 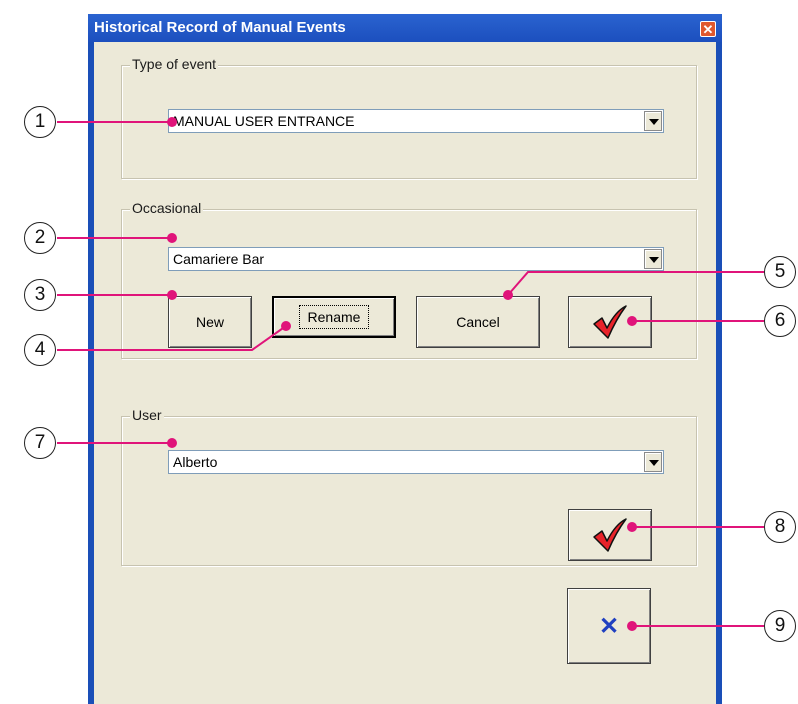 I want to click on callout-7: 7, so click(x=40, y=443).